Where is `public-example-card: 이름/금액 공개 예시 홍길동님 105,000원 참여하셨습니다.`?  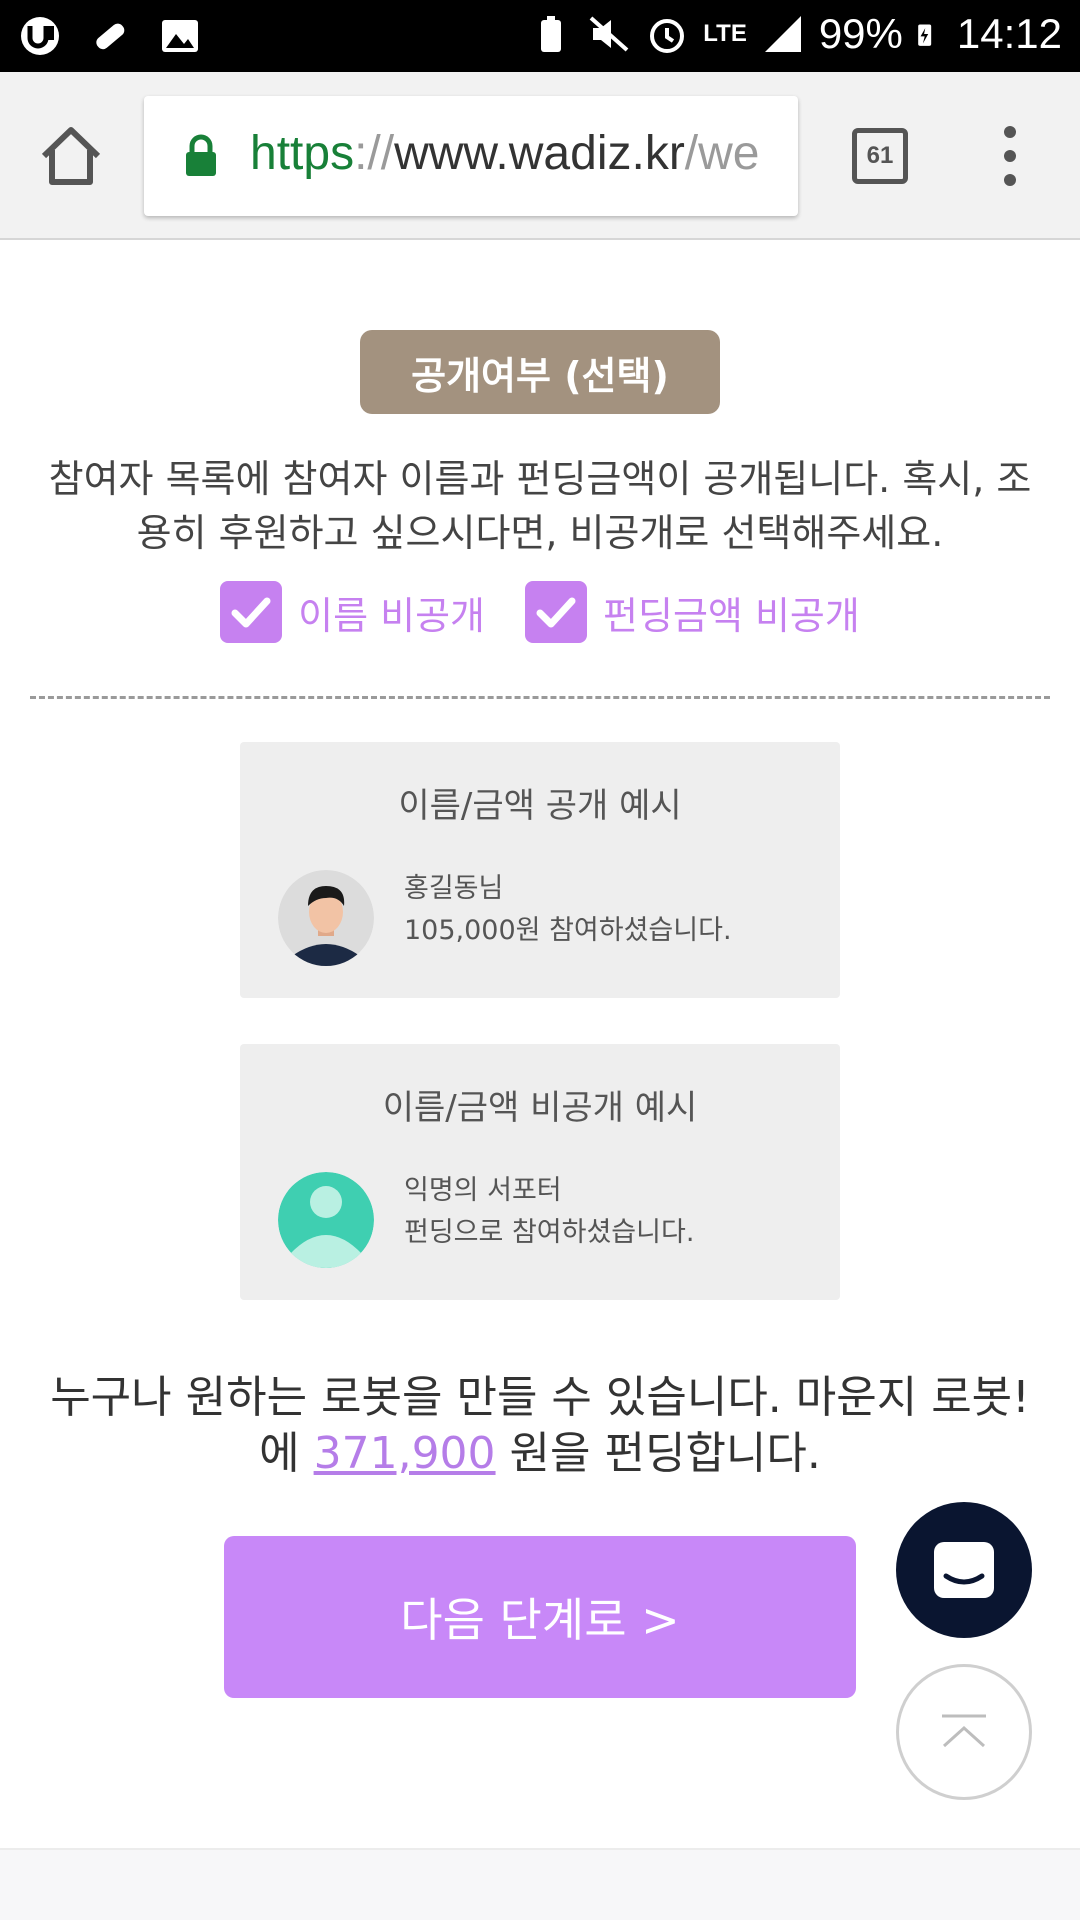 public-example-card: 이름/금액 공개 예시 홍길동님 105,000원 참여하셨습니다. is located at coordinates (540, 870).